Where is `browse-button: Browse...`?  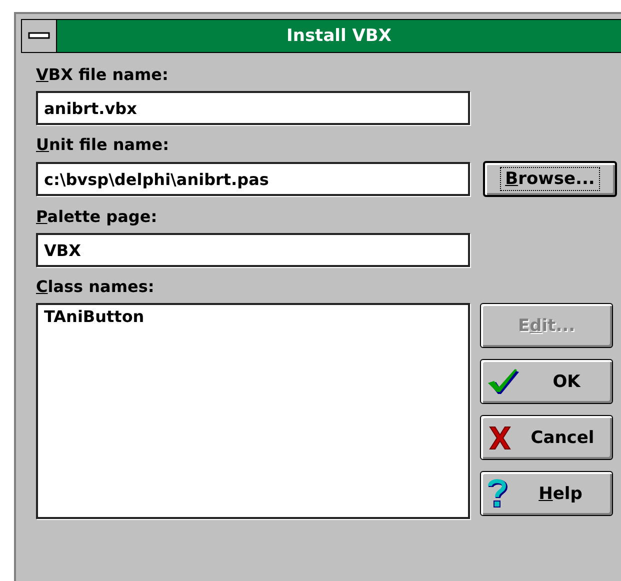
browse-button: Browse... is located at coordinates (550, 179).